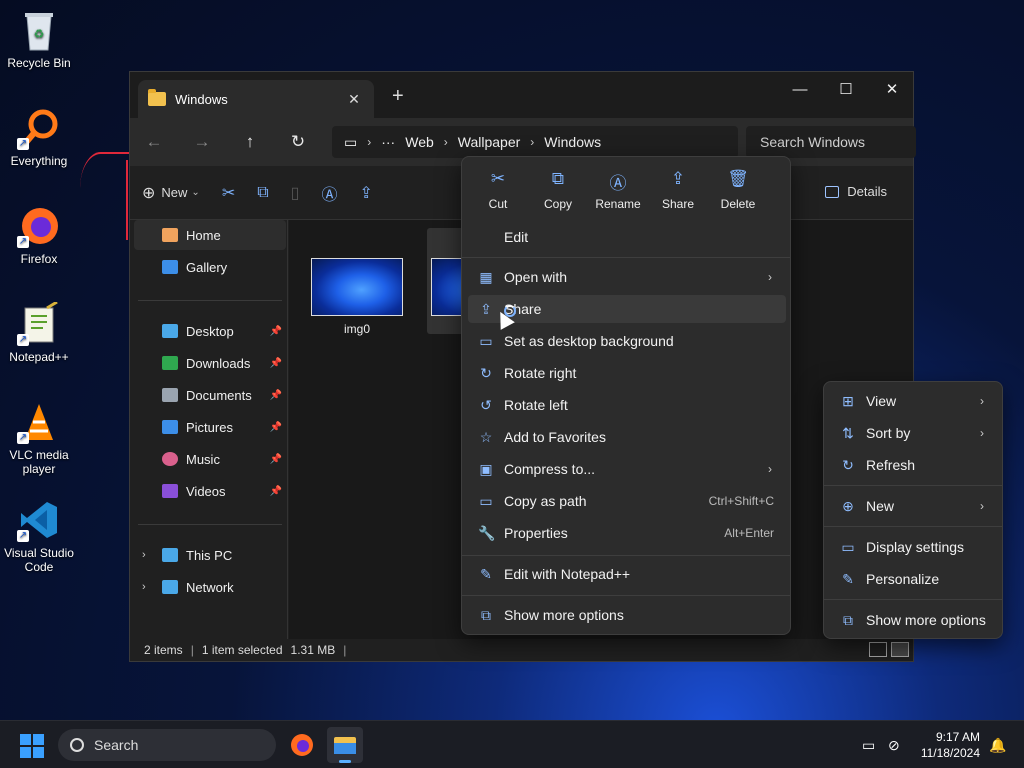  Describe the element at coordinates (627, 533) in the screenshot. I see `menu-item-properties: 🔧 Properties Alt+Enter` at that location.